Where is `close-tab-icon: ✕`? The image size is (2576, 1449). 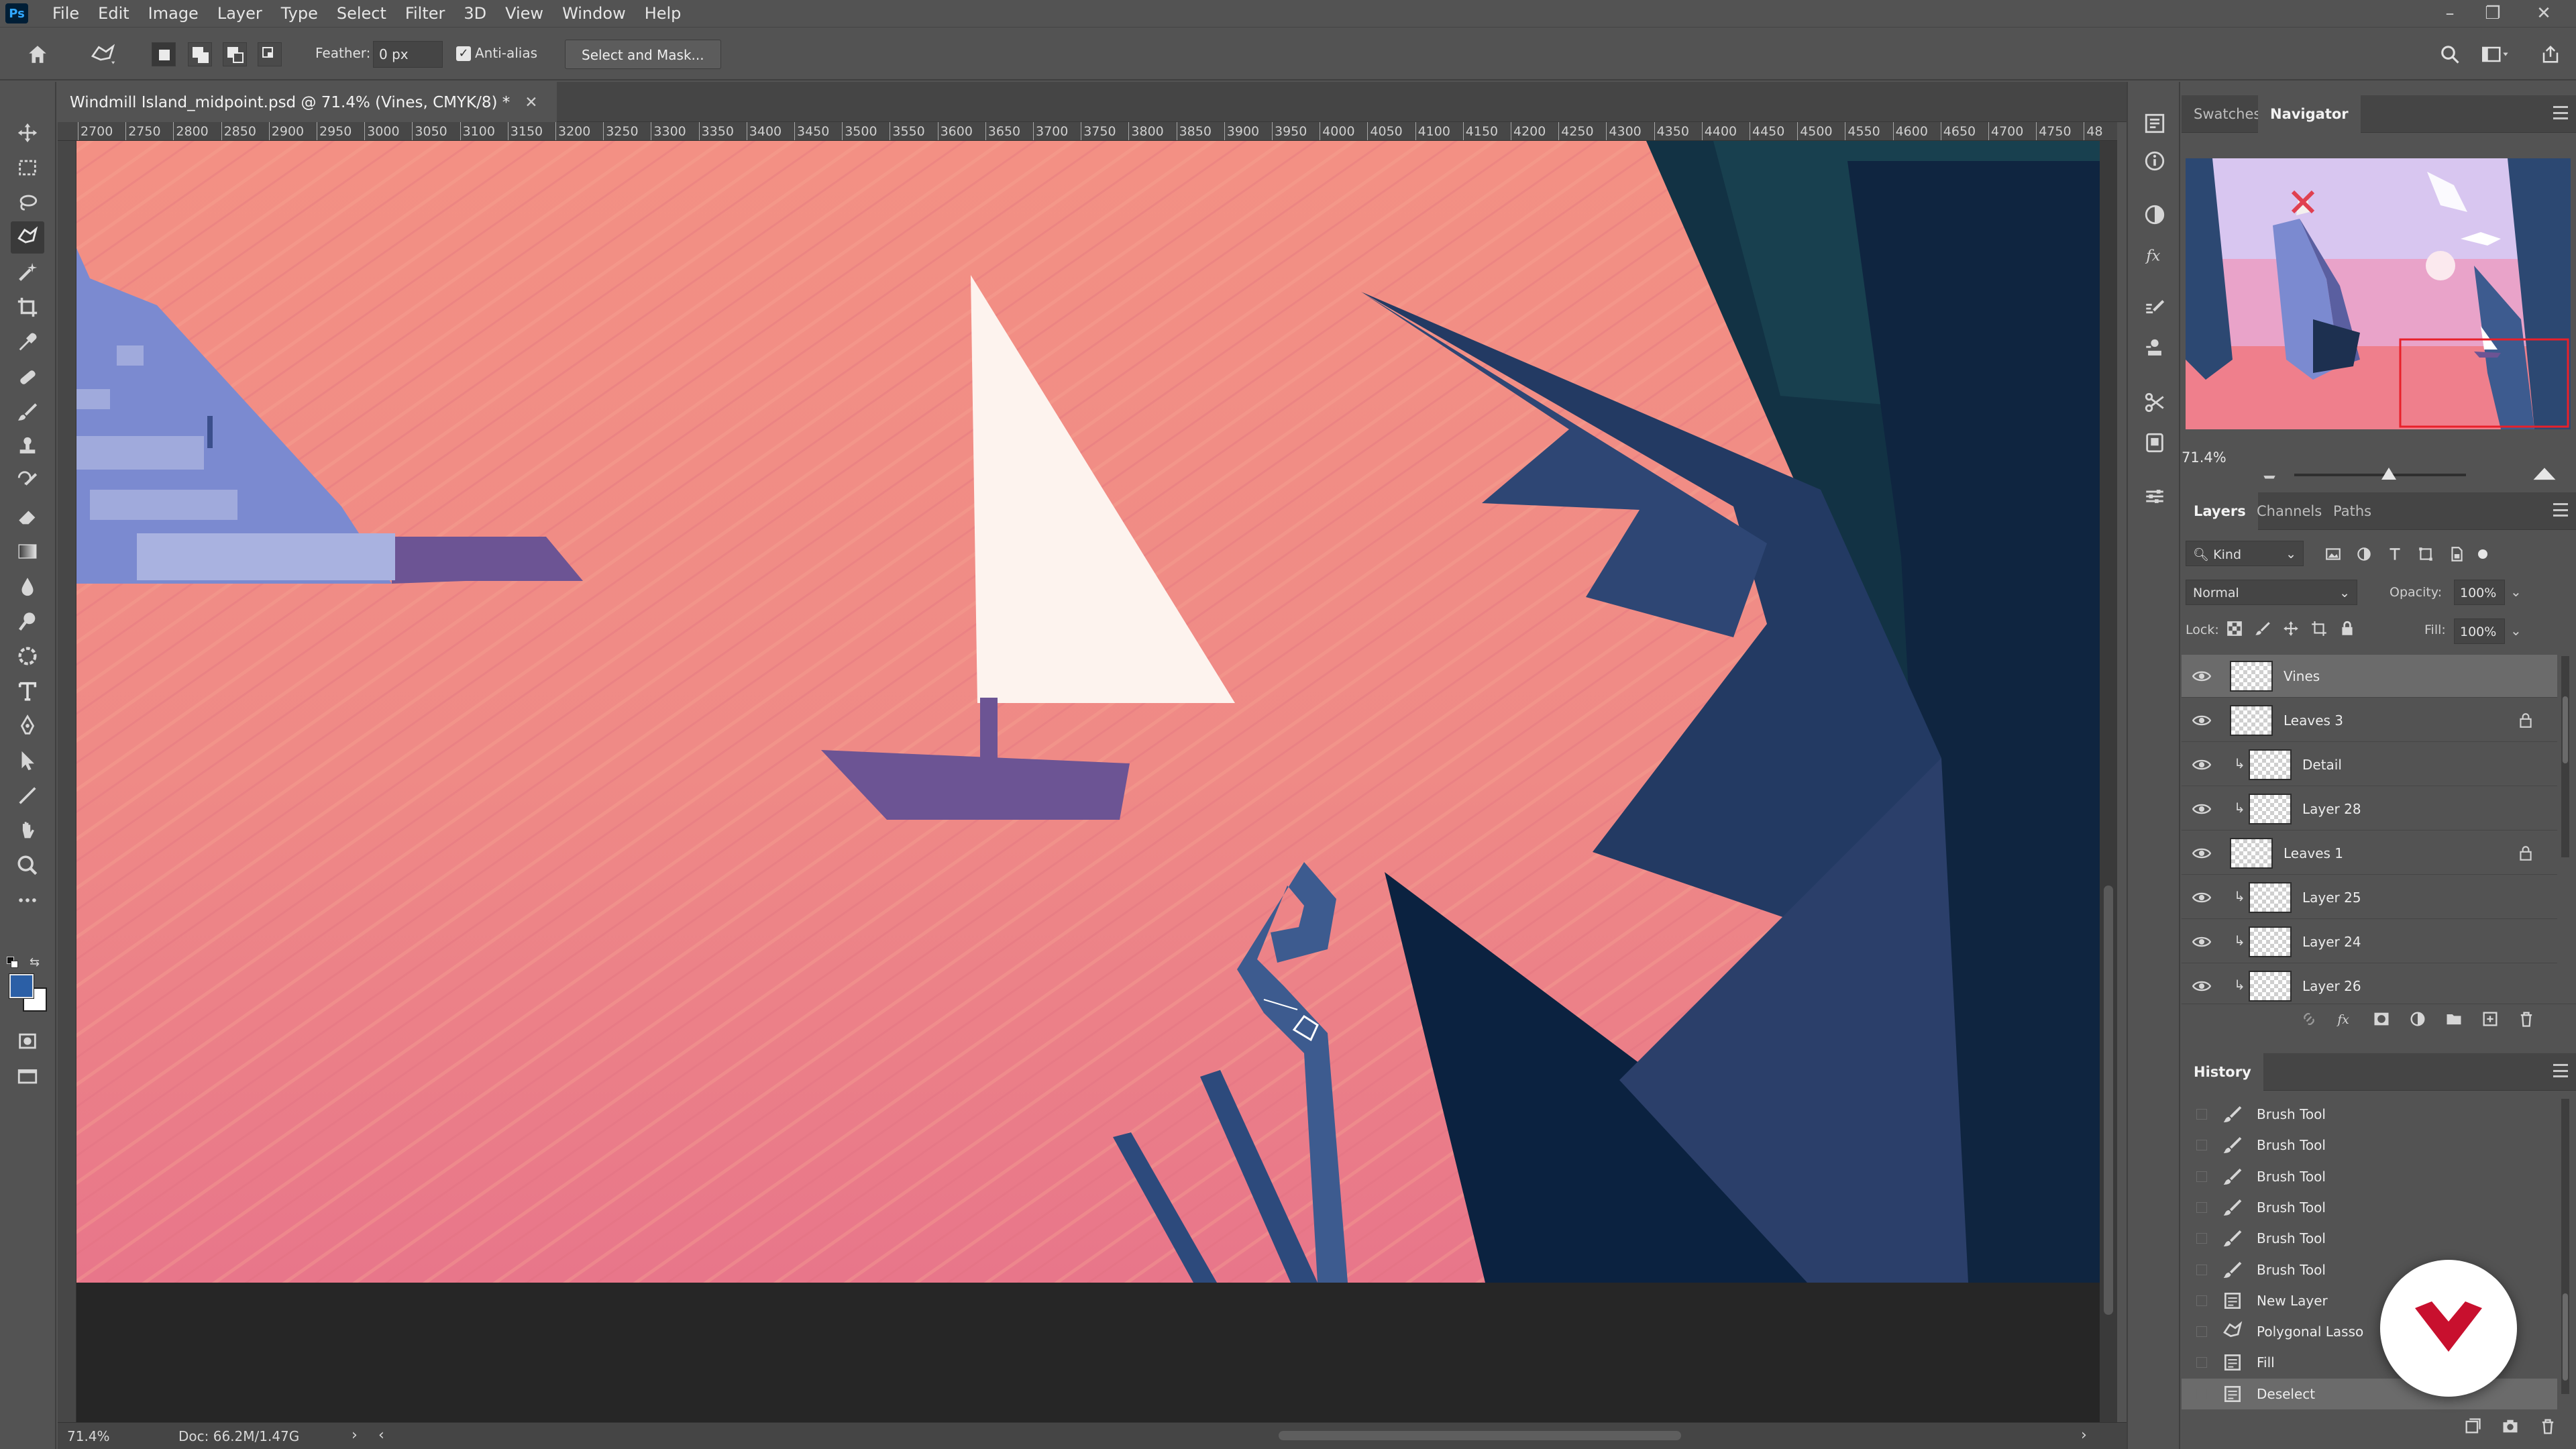 close-tab-icon: ✕ is located at coordinates (531, 102).